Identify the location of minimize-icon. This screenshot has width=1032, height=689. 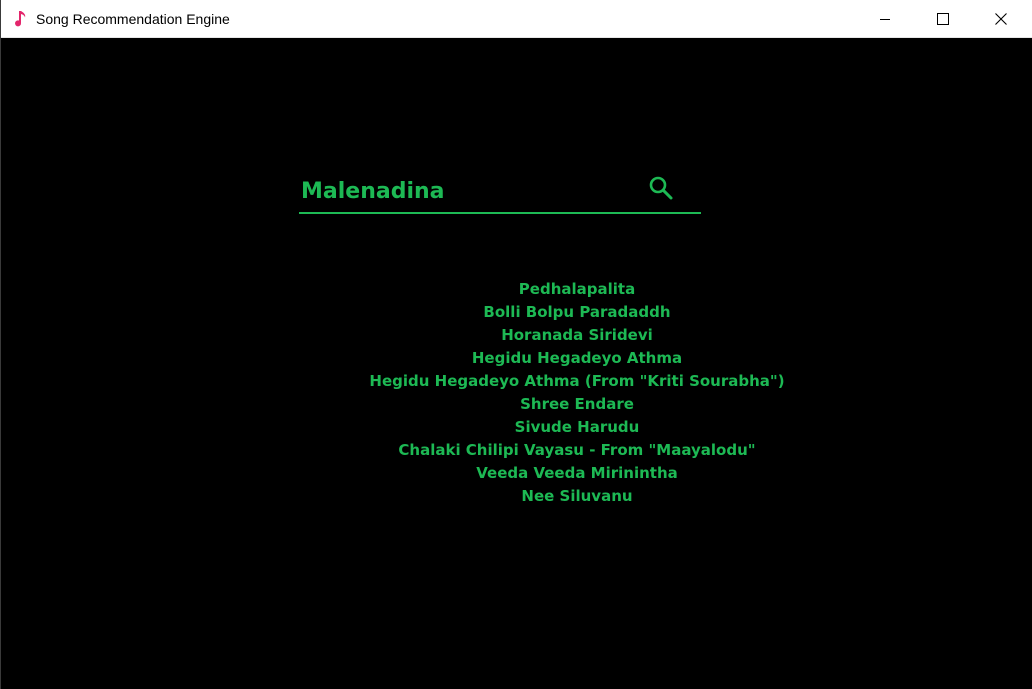
(885, 19).